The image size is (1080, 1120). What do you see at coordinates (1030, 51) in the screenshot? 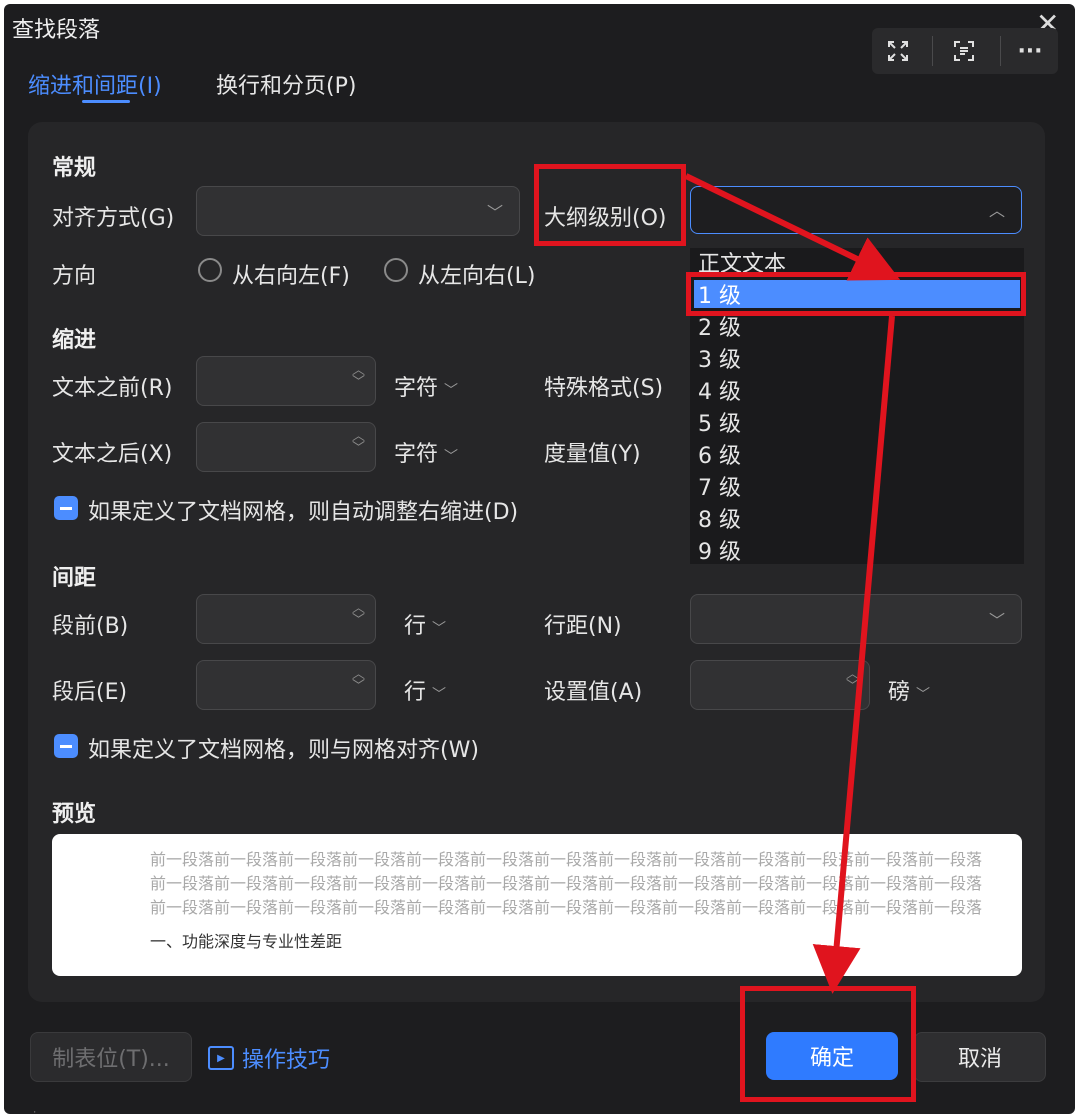
I see `more-icon: ···` at bounding box center [1030, 51].